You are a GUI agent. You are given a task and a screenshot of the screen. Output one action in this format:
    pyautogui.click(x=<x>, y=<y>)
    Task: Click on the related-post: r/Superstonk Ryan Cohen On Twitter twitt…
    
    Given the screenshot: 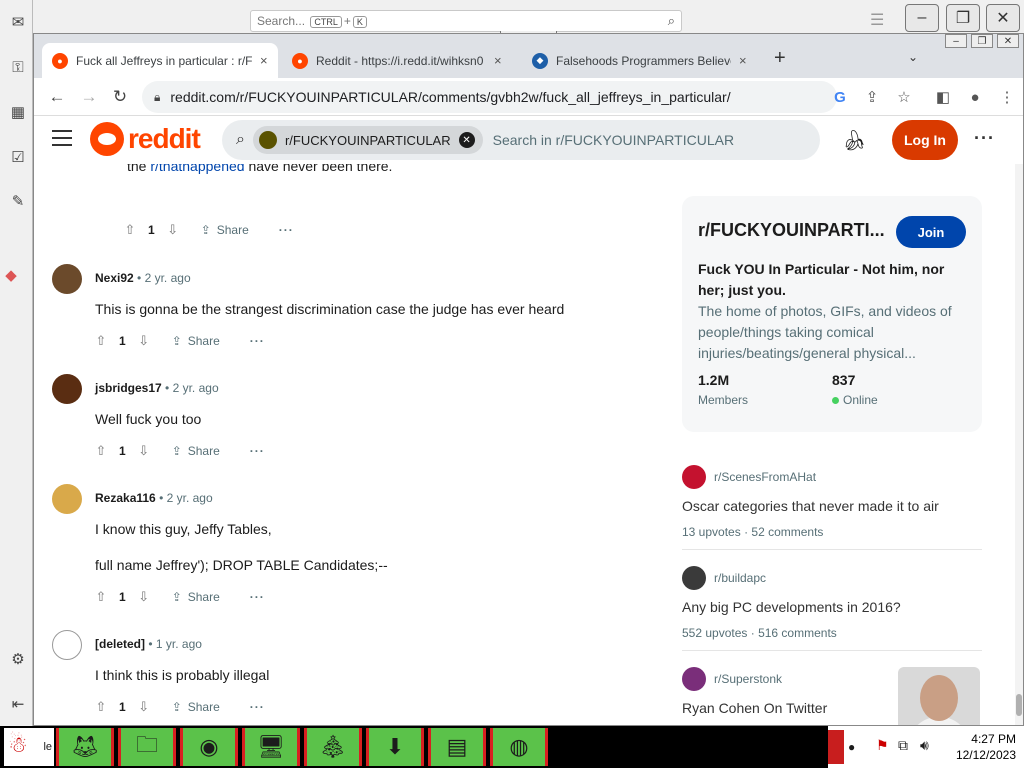 What is the action you would take?
    pyautogui.click(x=832, y=696)
    